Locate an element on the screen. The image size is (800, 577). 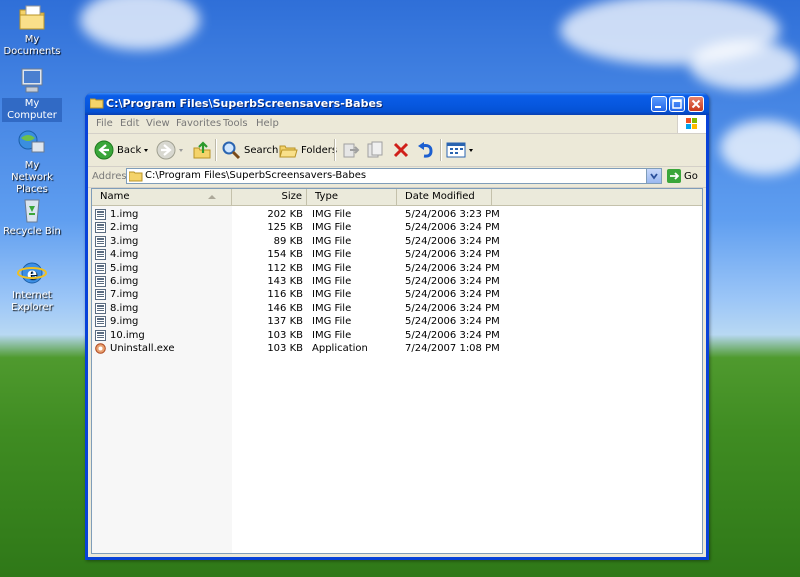
table-row: 1.img 202 KB IMG File 5/24/2006 3:23 PM is located at coordinates (352, 214).